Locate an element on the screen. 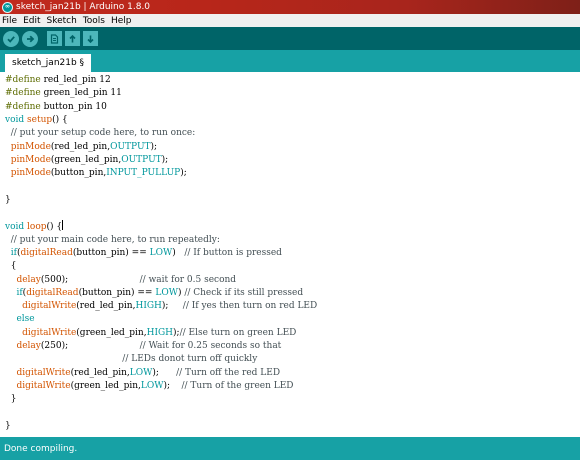 Image resolution: width=580 pixels, height=460 pixels. code-line: void setup() { is located at coordinates (36, 120).